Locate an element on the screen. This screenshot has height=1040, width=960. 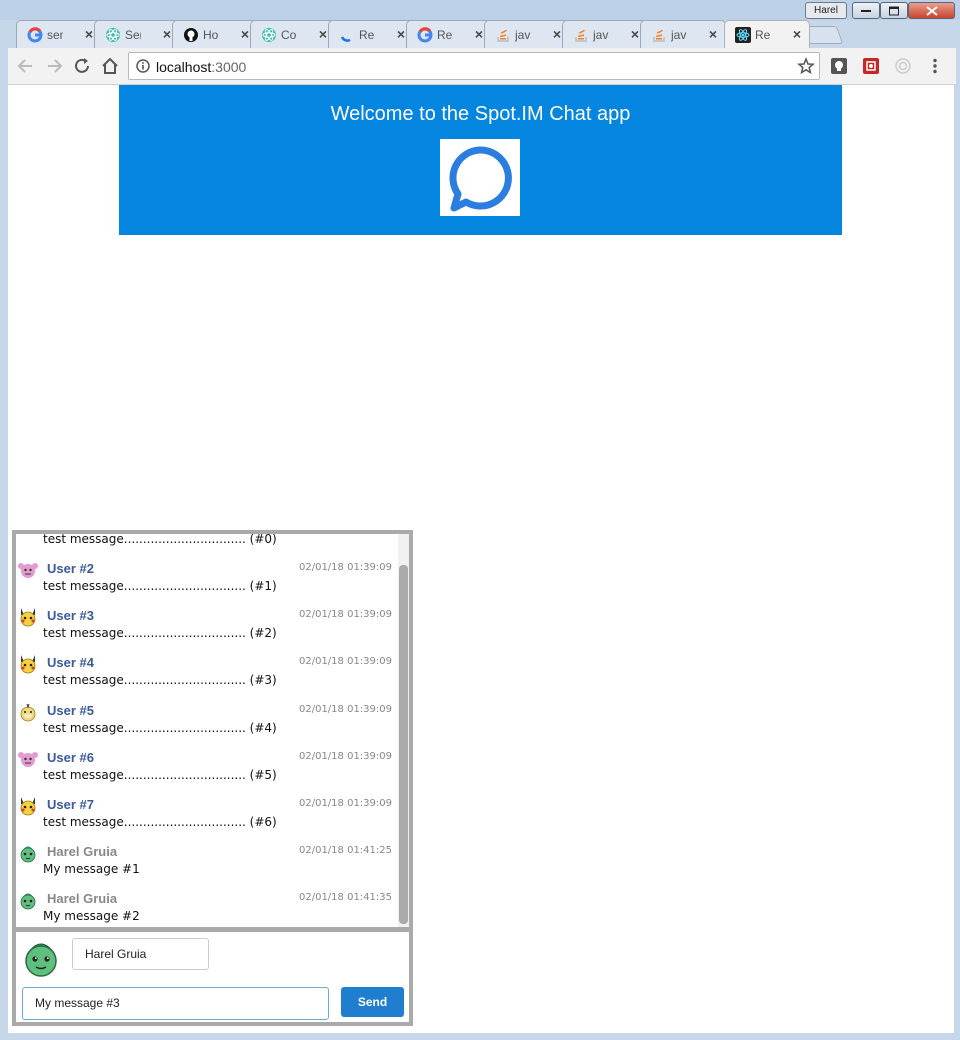
profile-button: Harel is located at coordinates (826, 10).